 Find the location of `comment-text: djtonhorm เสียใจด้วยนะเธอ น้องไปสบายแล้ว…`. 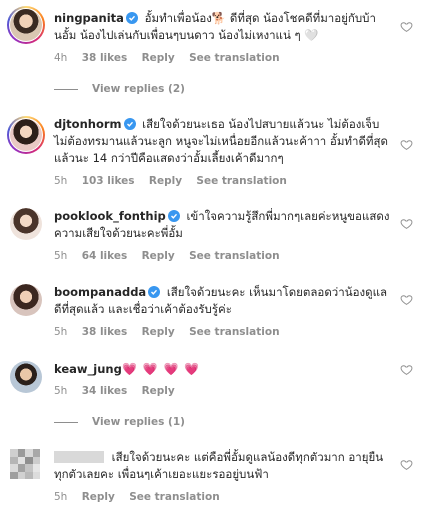

comment-text: djtonhorm เสียใจด้วยนะเธอ น้องไปสบายแล้ว… is located at coordinates (223, 141).